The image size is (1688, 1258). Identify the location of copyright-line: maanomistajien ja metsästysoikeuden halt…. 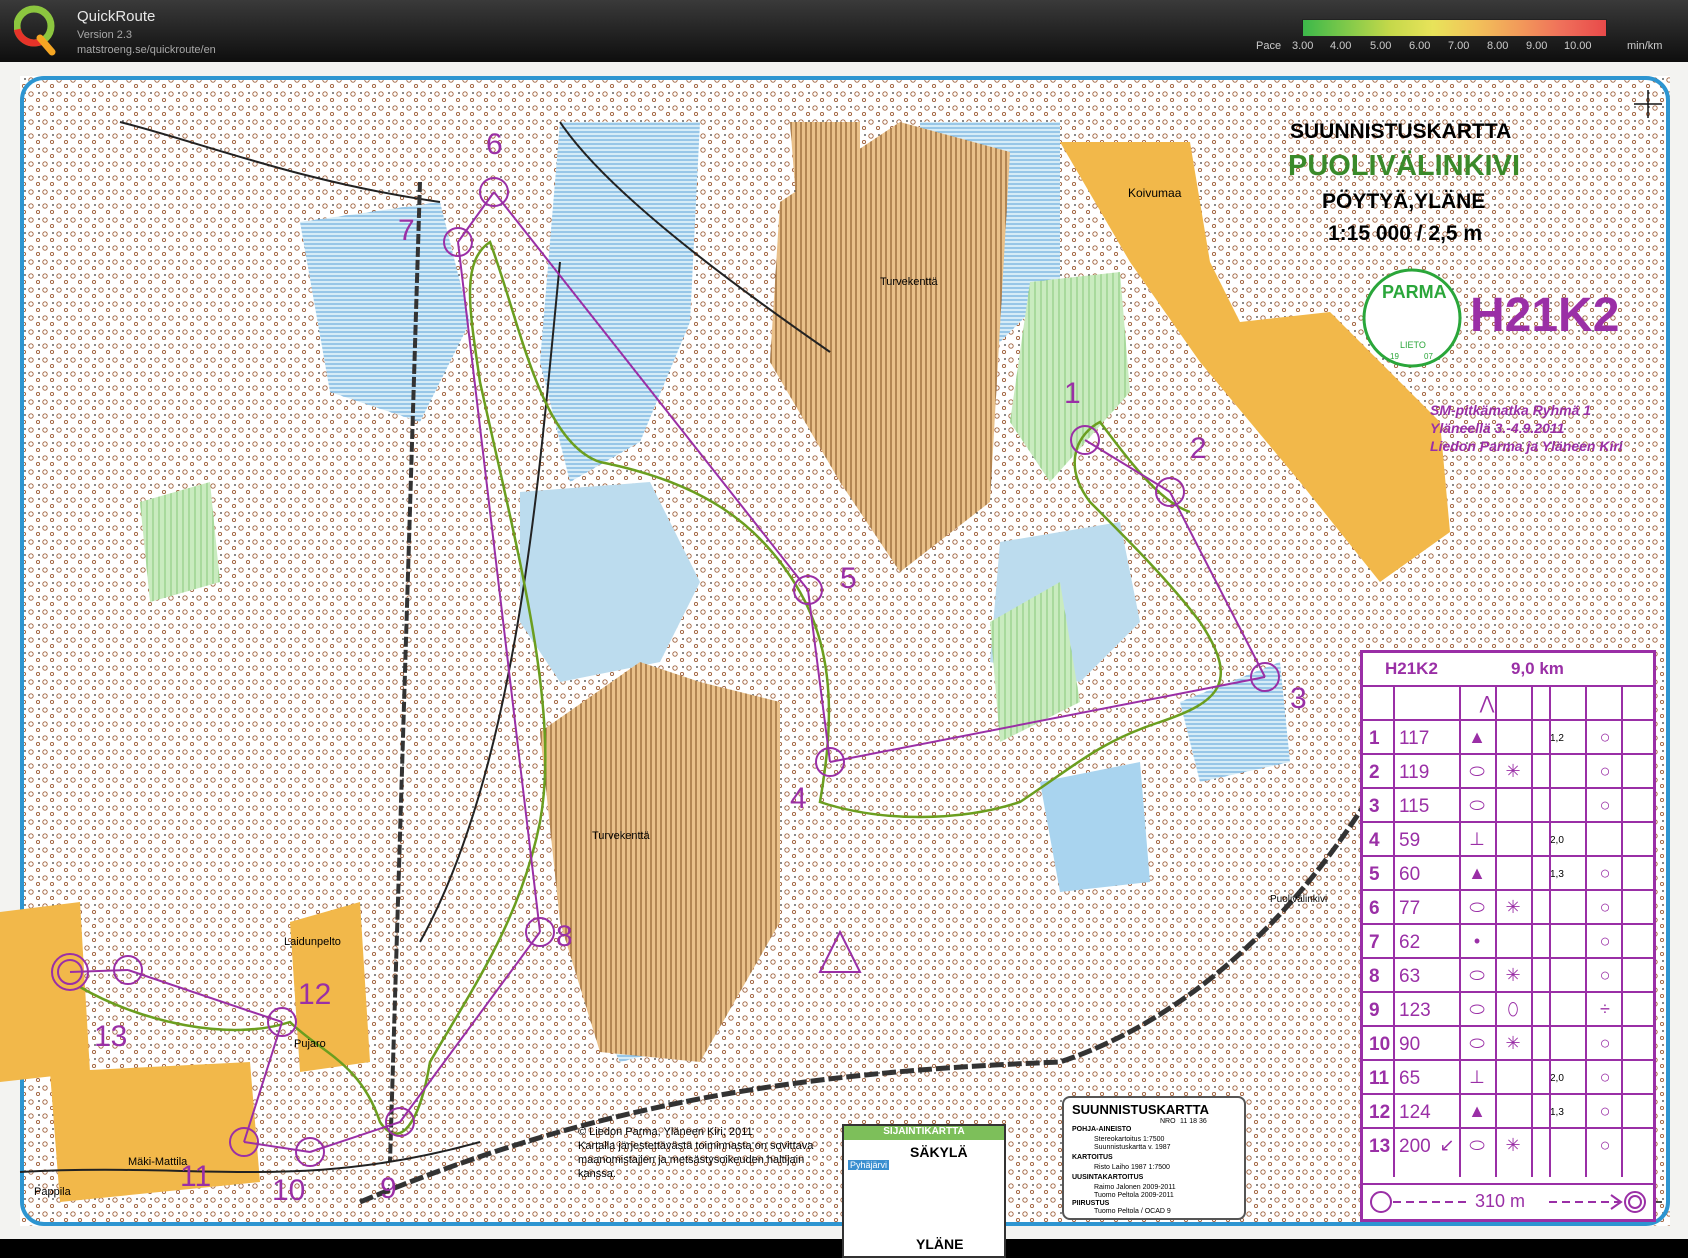
(691, 1160).